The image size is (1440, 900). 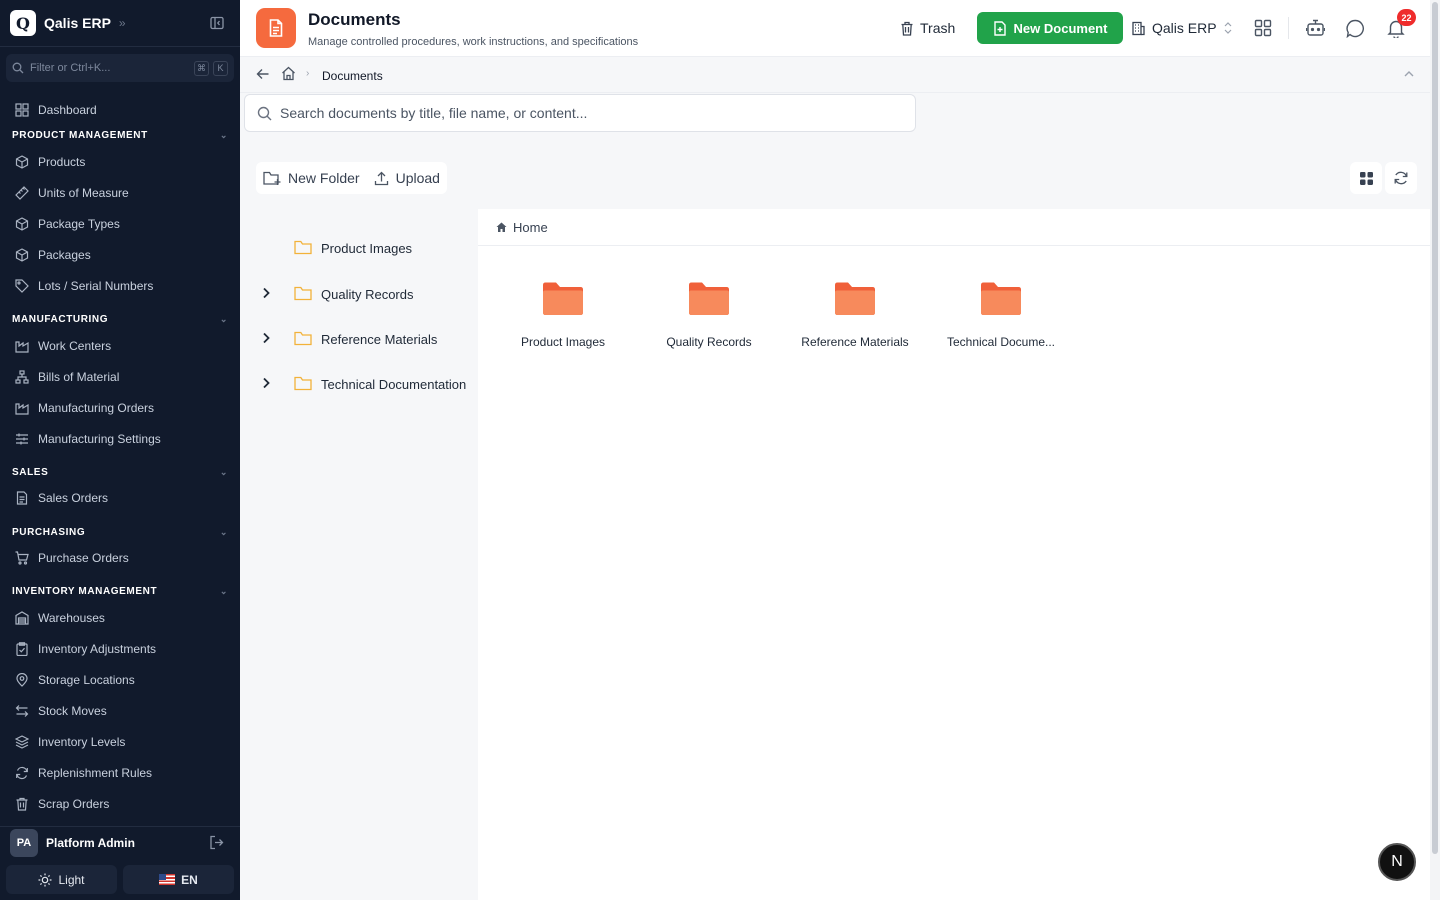 I want to click on sidebar-item-inventory-adjustments: Inventory Adjustments, so click(x=120, y=649).